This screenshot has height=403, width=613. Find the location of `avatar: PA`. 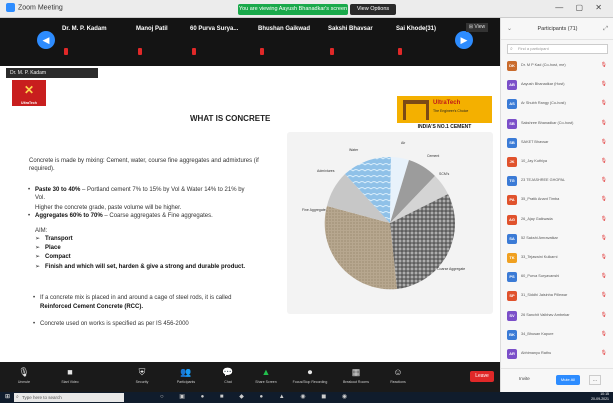

avatar: PA is located at coordinates (512, 200).